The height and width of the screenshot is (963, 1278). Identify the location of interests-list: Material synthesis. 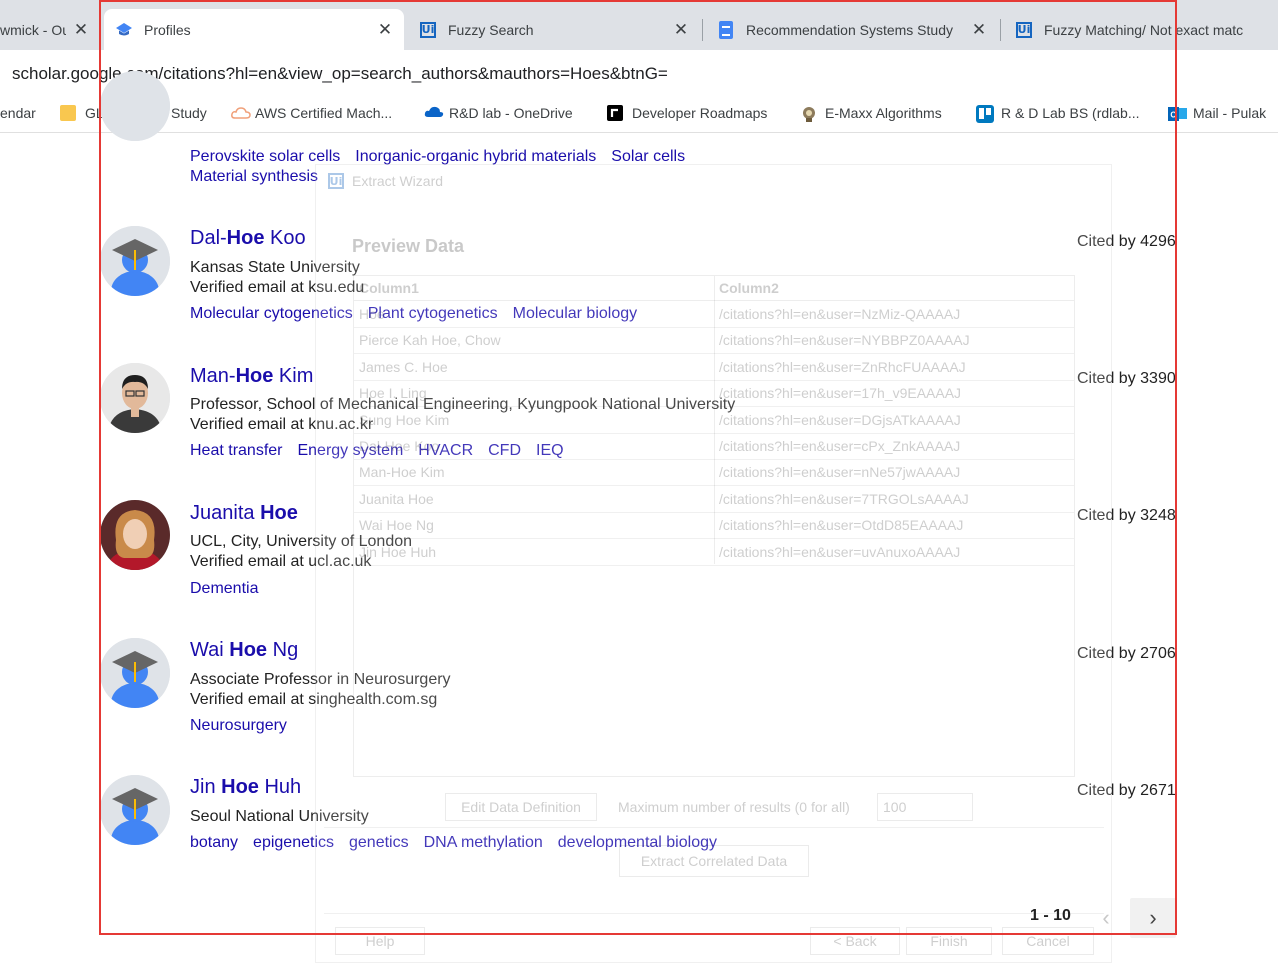
(261, 177).